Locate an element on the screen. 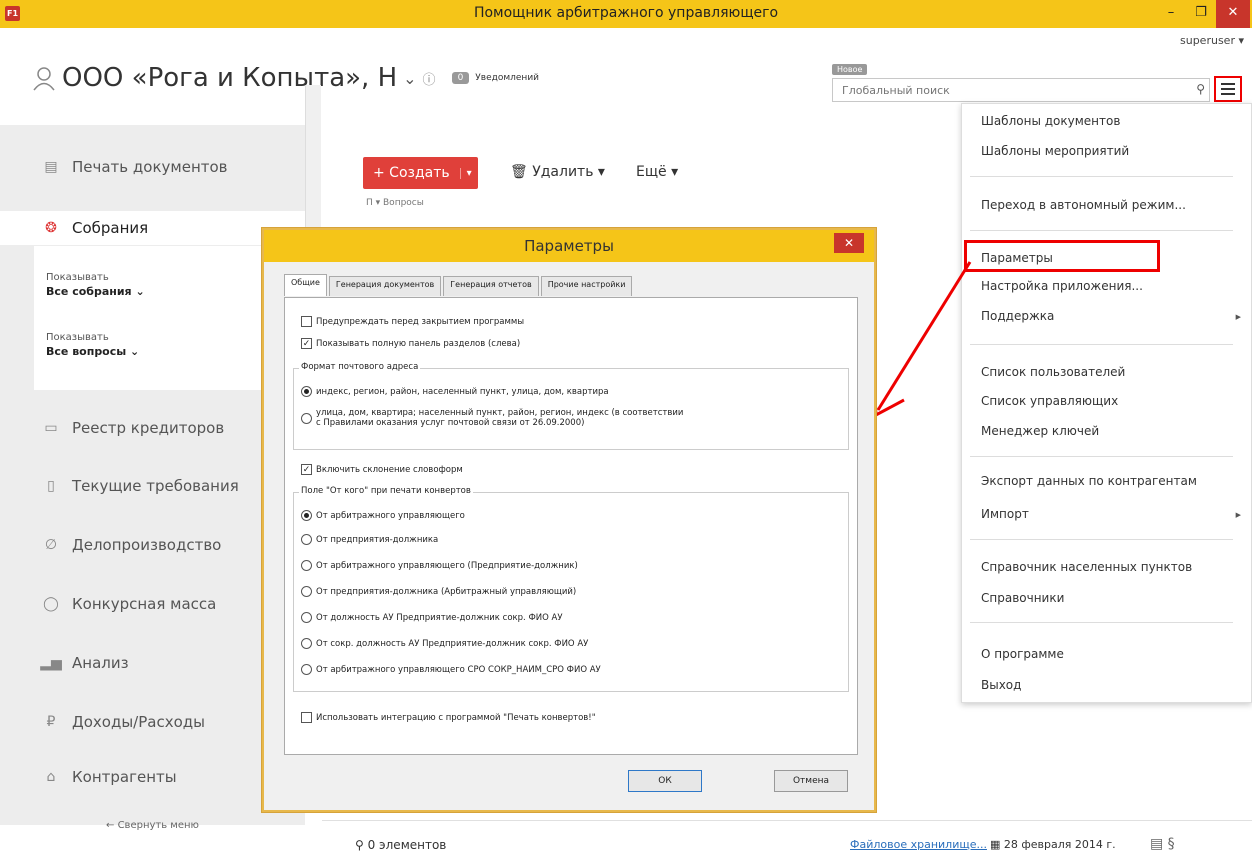 Image resolution: width=1252 pixels, height=863 pixels. dialog-close-button: ✕ is located at coordinates (849, 243).